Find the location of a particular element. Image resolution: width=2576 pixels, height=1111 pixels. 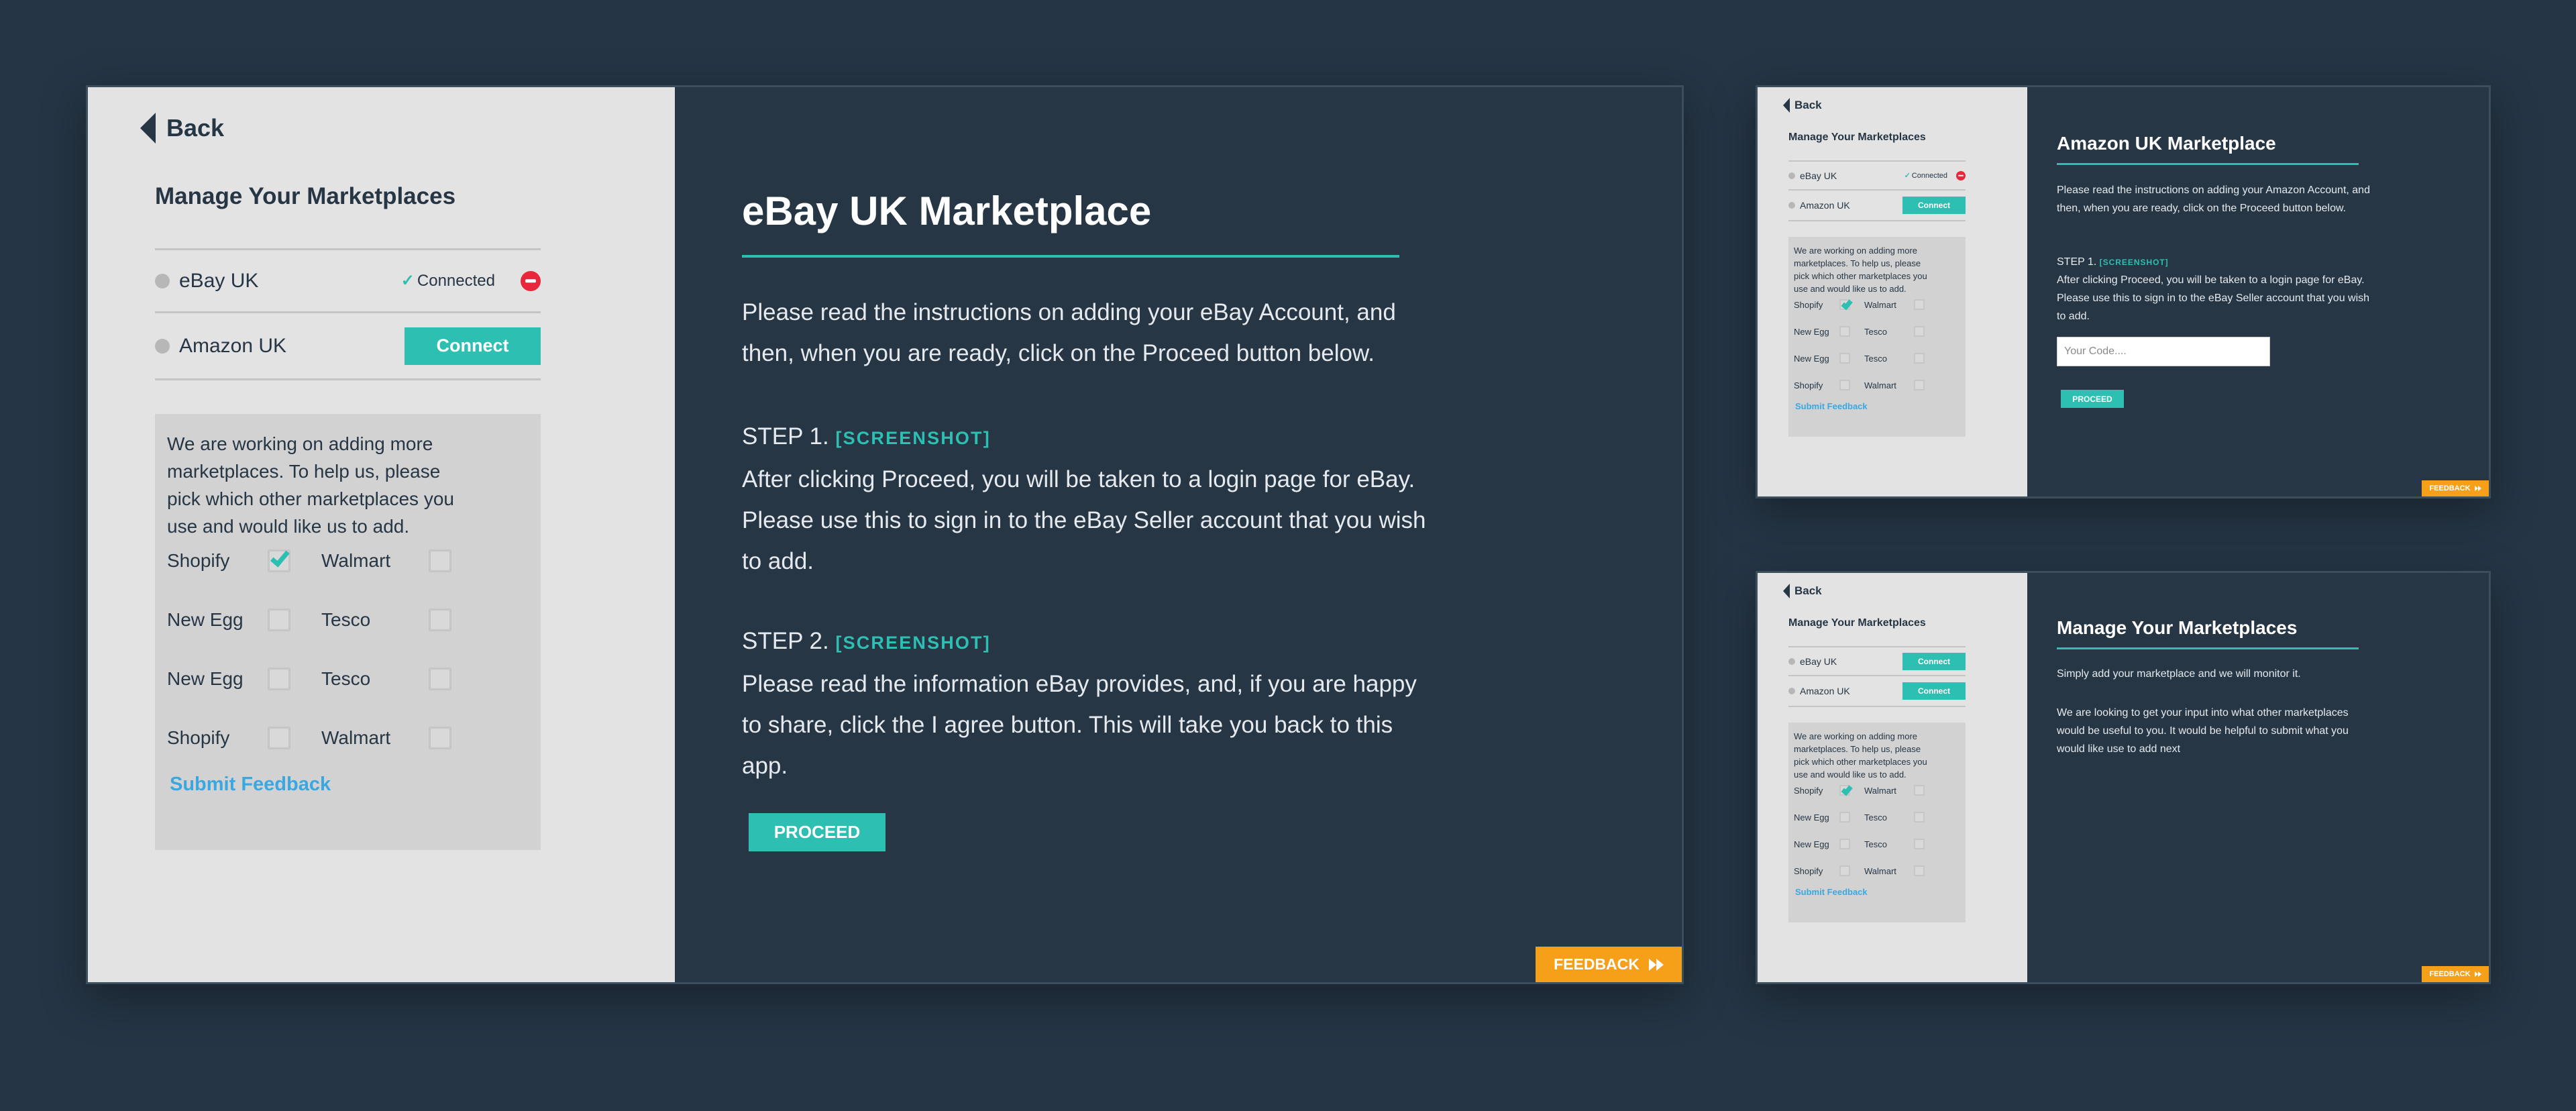

back-label: Back is located at coordinates (195, 128).